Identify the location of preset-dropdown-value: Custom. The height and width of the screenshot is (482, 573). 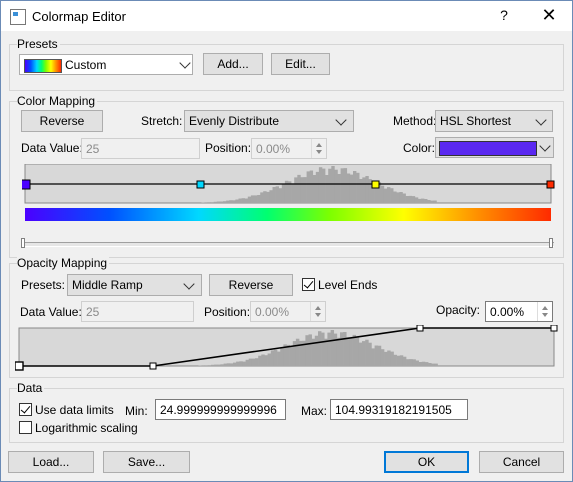
(86, 65).